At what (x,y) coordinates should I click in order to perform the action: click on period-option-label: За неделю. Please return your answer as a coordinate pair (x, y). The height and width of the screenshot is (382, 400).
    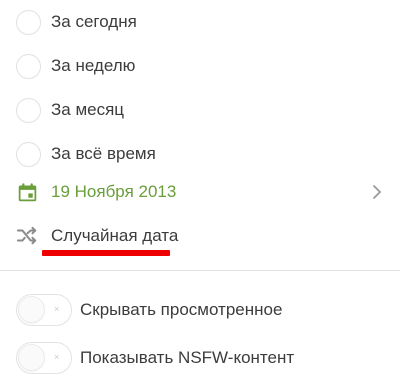
    Looking at the image, I should click on (93, 65).